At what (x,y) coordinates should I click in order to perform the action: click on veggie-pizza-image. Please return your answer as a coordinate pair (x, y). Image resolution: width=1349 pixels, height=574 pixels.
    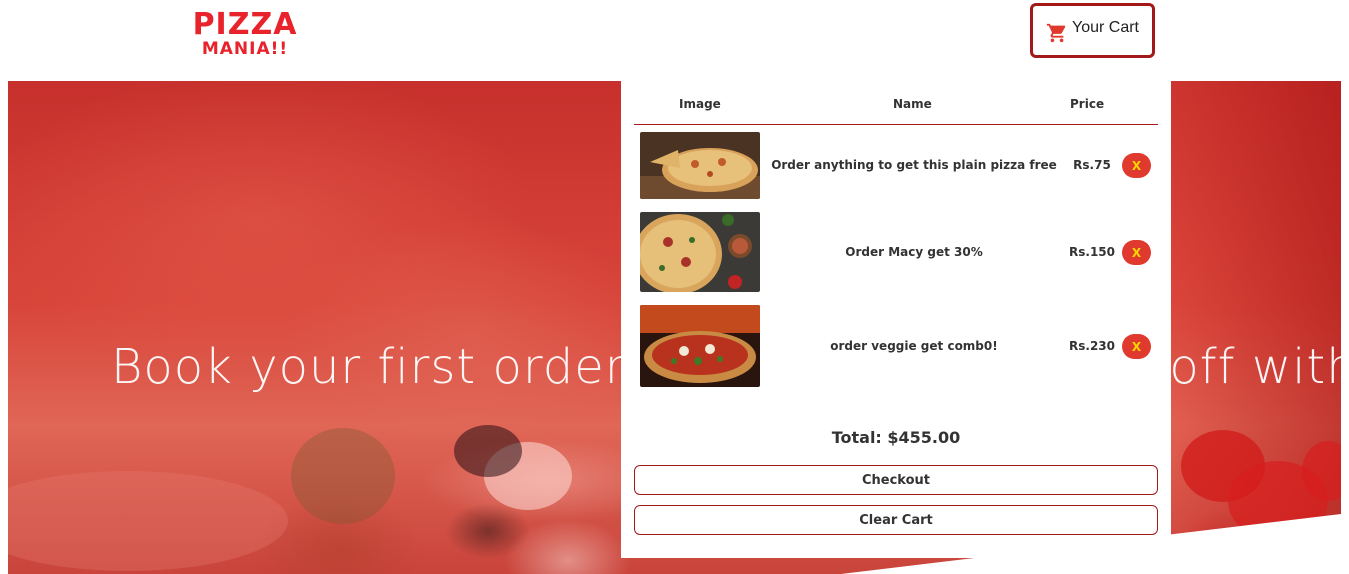
    Looking at the image, I should click on (700, 346).